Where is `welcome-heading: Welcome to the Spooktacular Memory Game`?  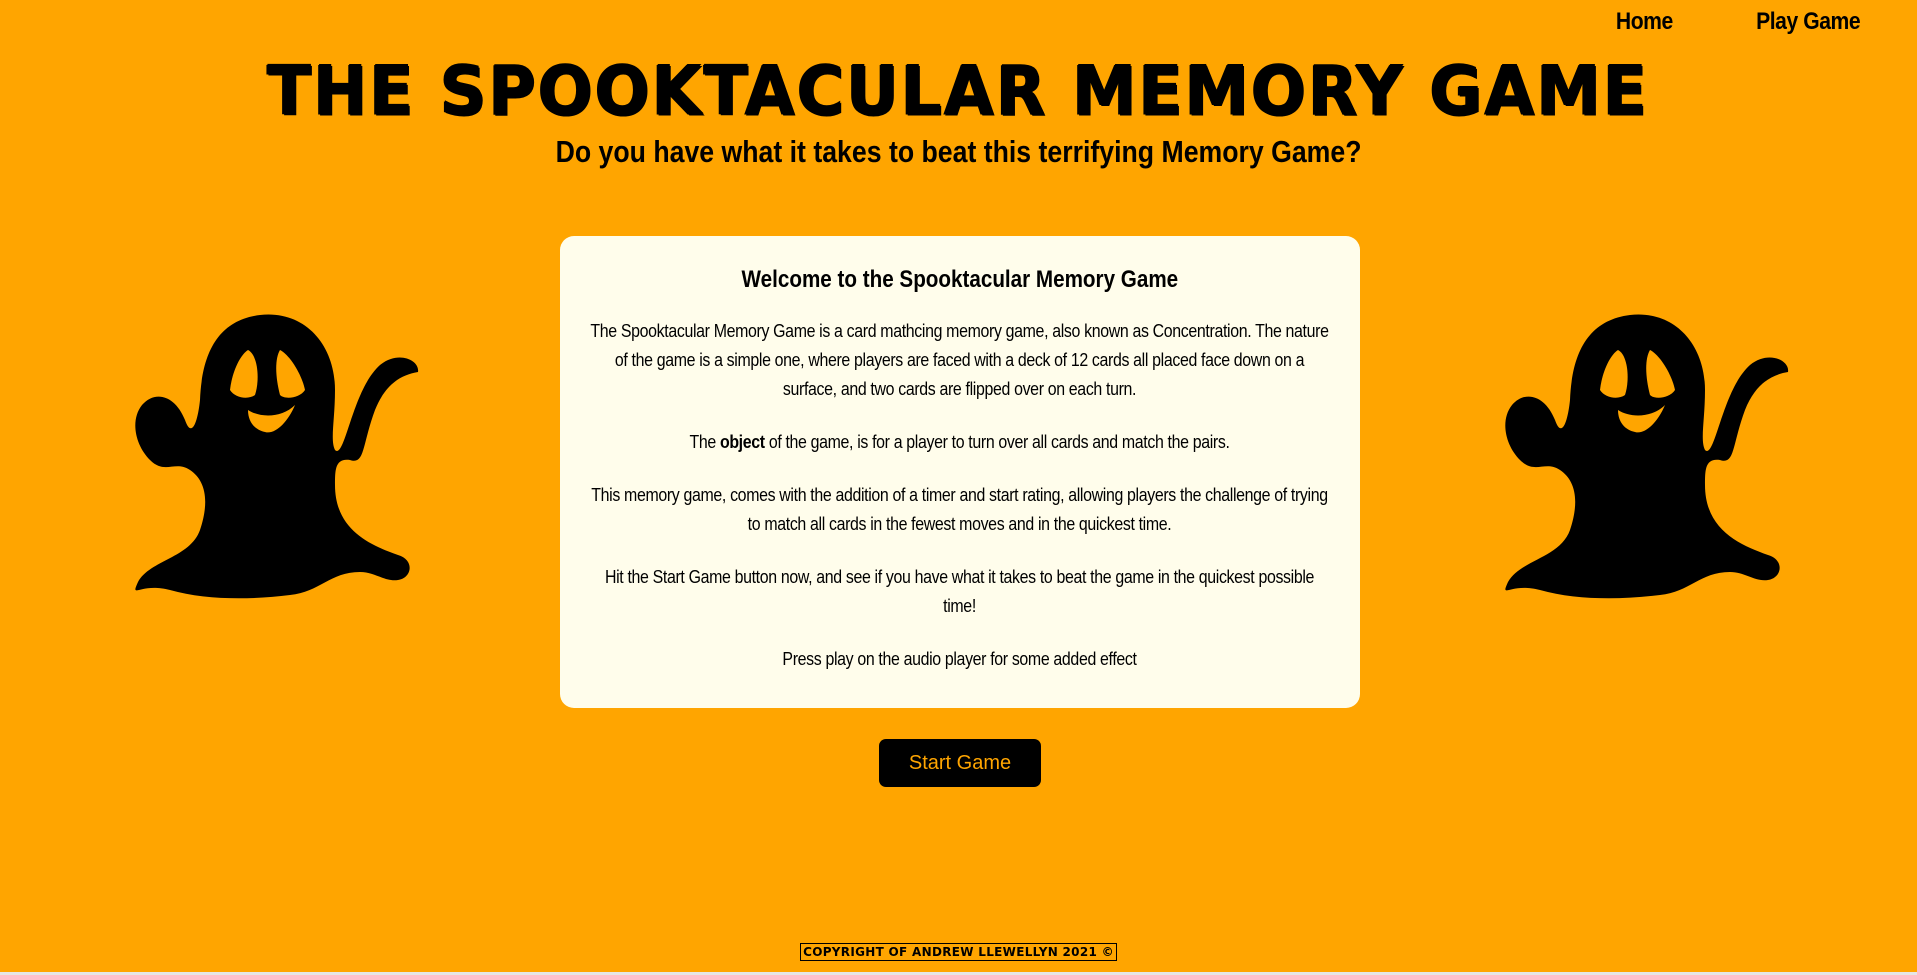
welcome-heading: Welcome to the Spooktacular Memory Game is located at coordinates (960, 280).